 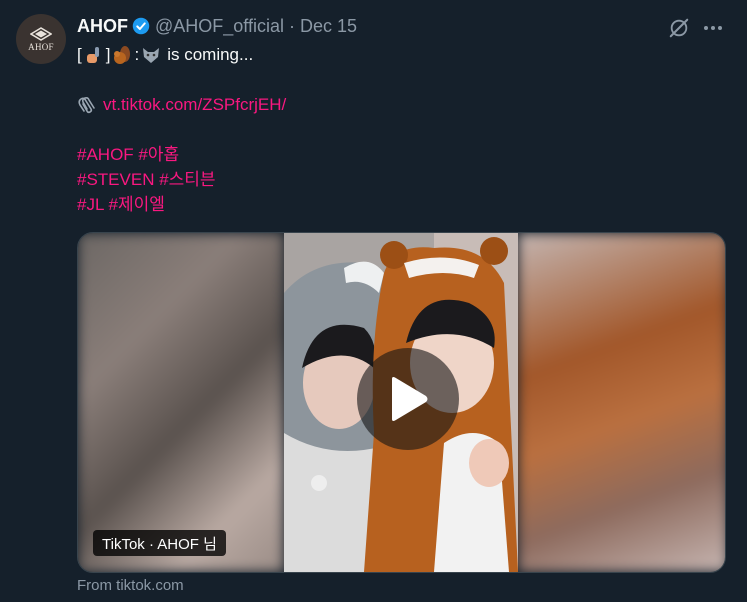 I want to click on author-handle: @AHOF_official, so click(x=219, y=26).